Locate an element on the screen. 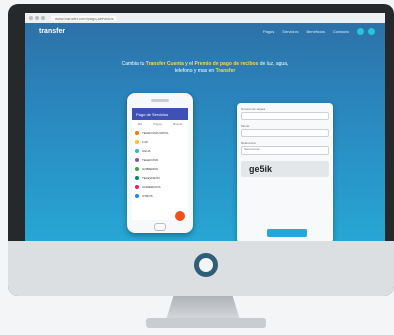 The image size is (394, 335). app-tab: Pagos is located at coordinates (157, 124).